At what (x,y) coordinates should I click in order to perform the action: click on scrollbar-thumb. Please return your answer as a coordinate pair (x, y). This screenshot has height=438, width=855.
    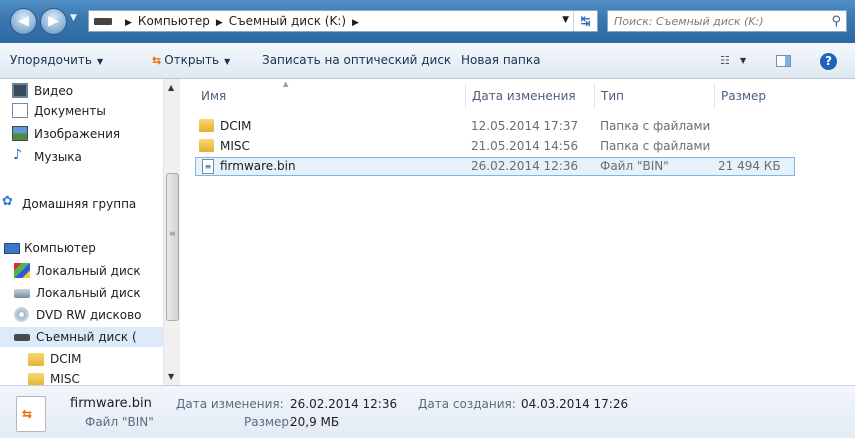
    Looking at the image, I should click on (172, 247).